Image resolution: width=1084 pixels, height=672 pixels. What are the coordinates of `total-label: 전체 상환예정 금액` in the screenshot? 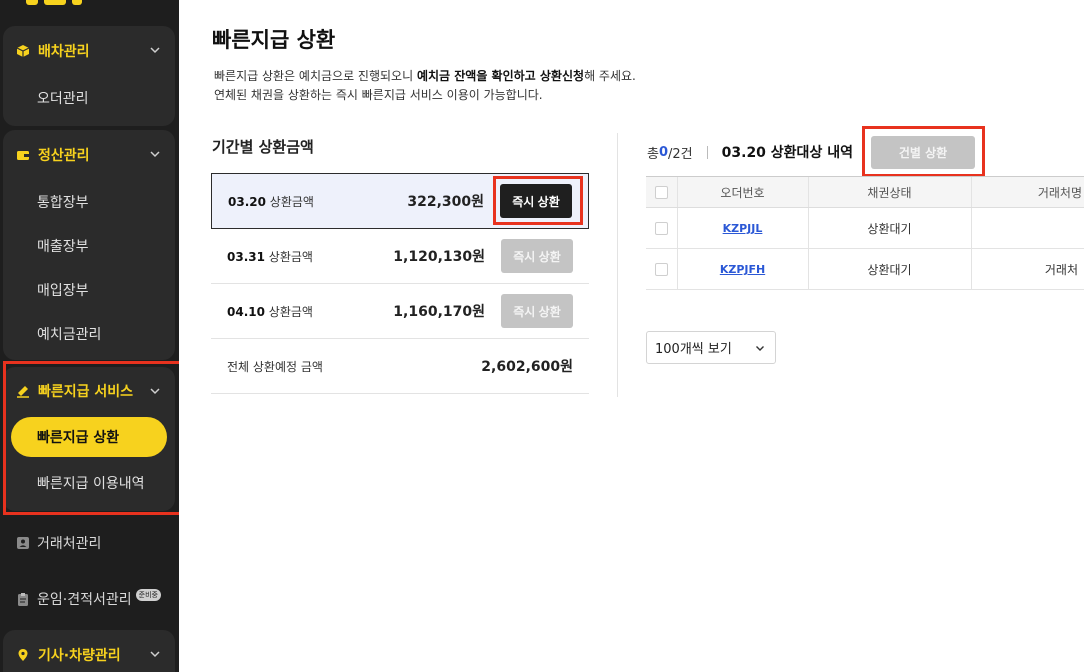 It's located at (275, 366).